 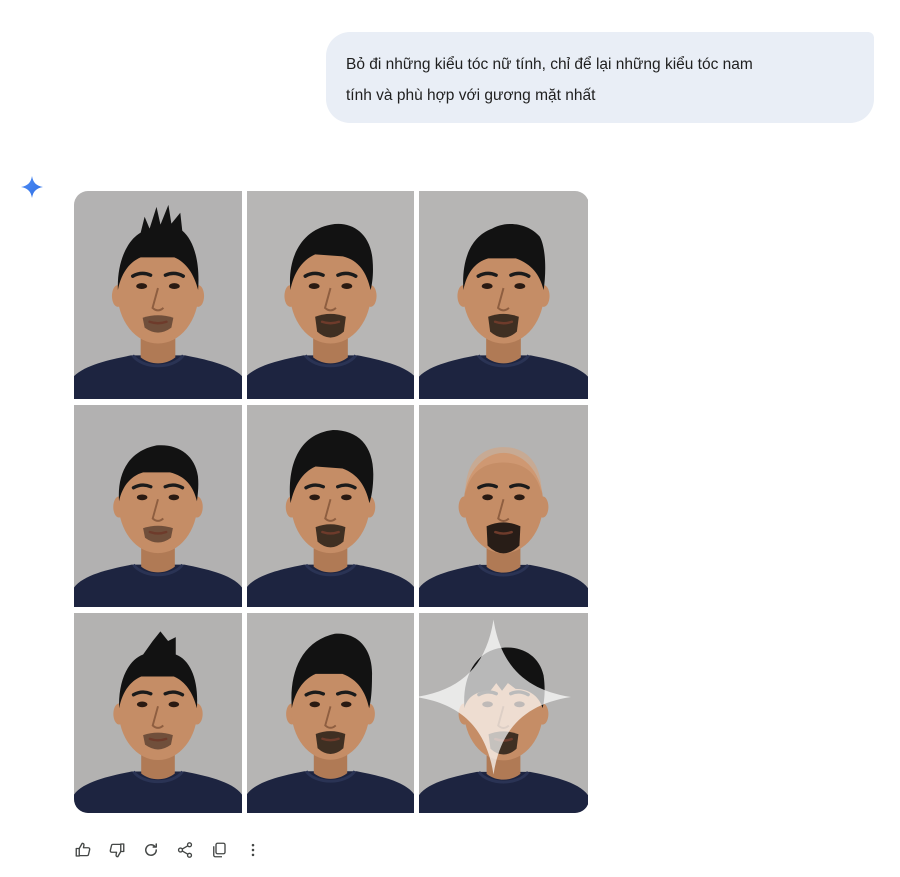 I want to click on more-options-button, so click(x=253, y=850).